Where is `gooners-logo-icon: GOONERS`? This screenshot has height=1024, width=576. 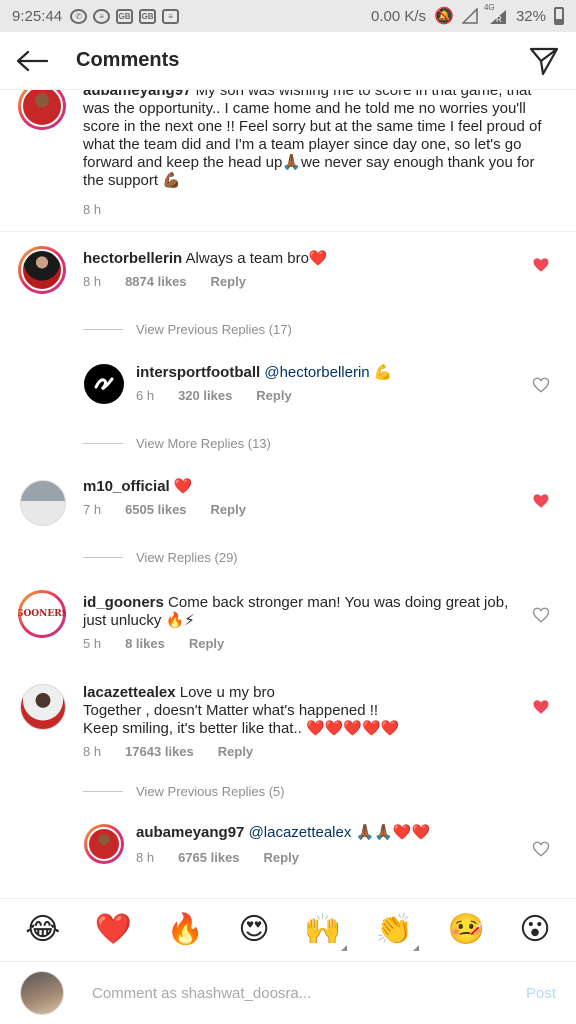 gooners-logo-icon: GOONERS is located at coordinates (42, 614).